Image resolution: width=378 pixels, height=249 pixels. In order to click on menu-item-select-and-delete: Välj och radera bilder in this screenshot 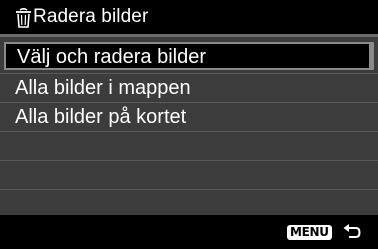, I will do `click(189, 56)`.